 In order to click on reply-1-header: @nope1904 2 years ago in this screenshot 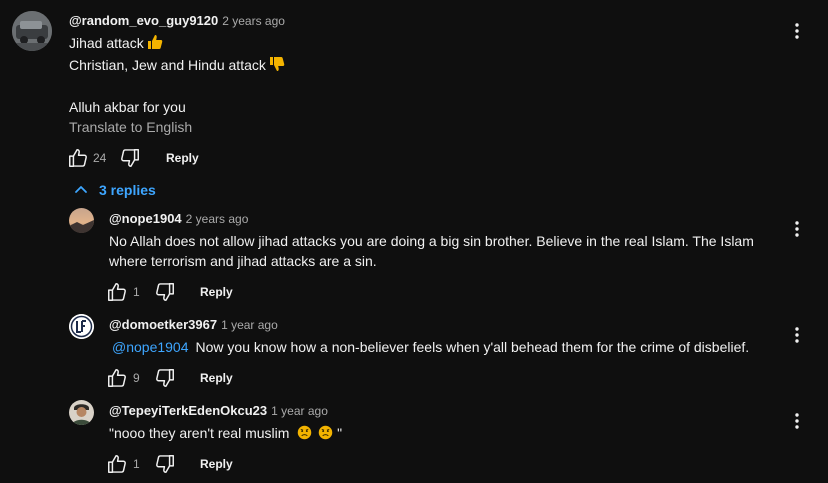, I will do `click(178, 219)`.